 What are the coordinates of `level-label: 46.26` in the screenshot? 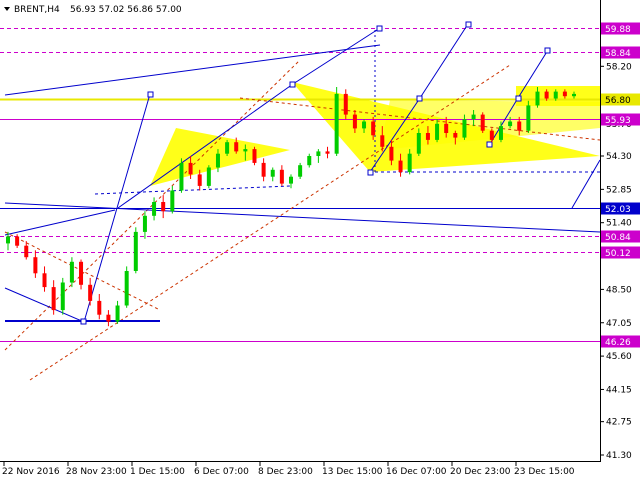 It's located at (618, 343).